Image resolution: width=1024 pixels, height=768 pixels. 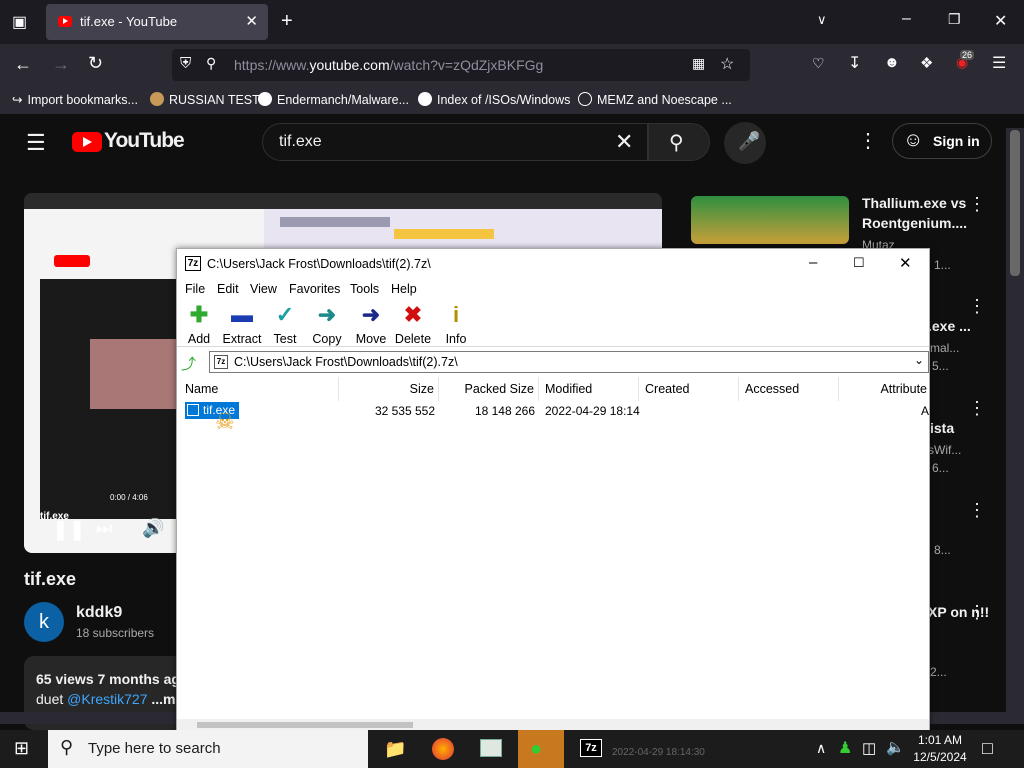 What do you see at coordinates (821, 748) in the screenshot?
I see `show-hidden-icons-icon: ∧` at bounding box center [821, 748].